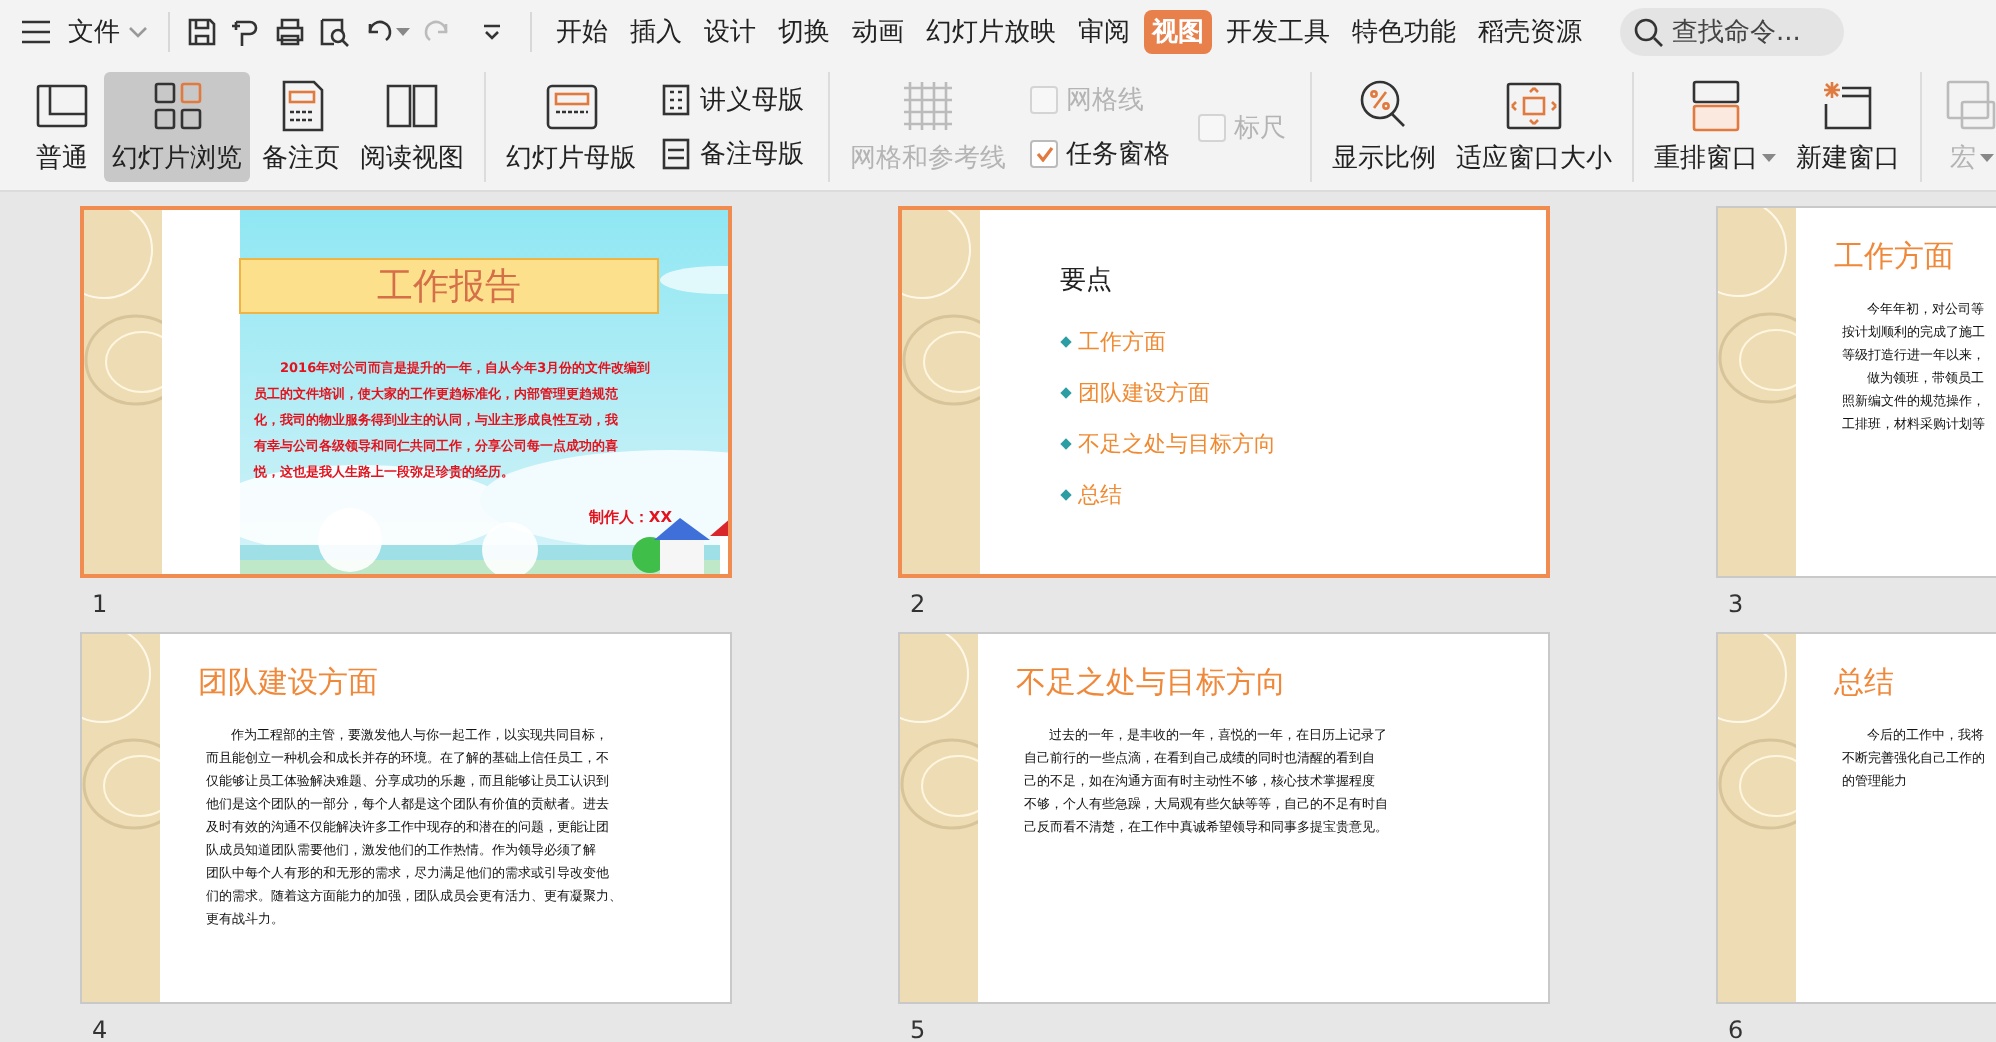 Image resolution: width=1996 pixels, height=1042 pixels. Describe the element at coordinates (732, 99) in the screenshot. I see `ribbon-button: 讲义母版` at that location.